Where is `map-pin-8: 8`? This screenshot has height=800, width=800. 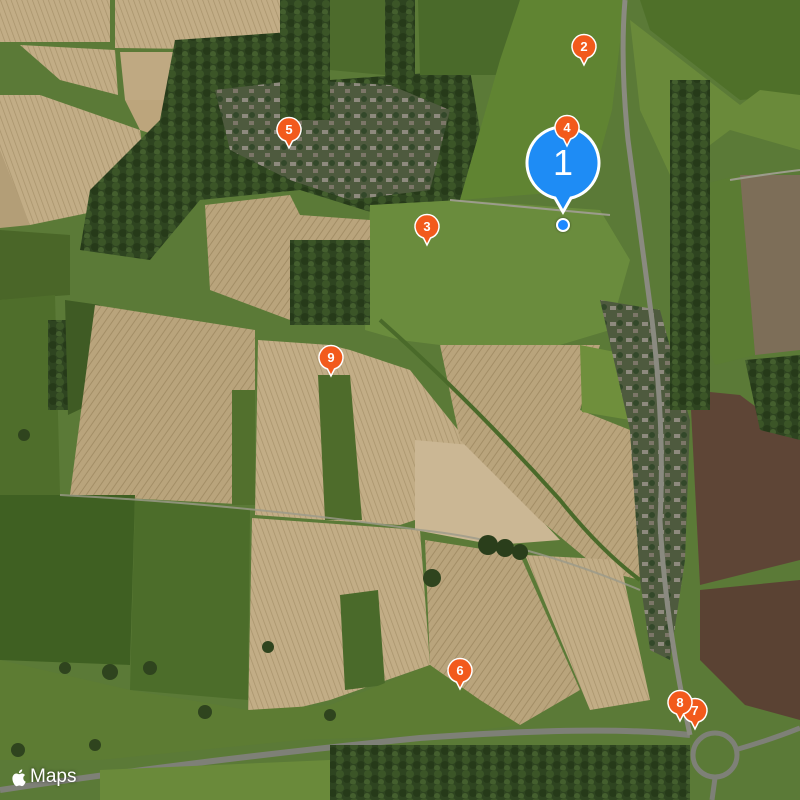
map-pin-8: 8 is located at coordinates (680, 706).